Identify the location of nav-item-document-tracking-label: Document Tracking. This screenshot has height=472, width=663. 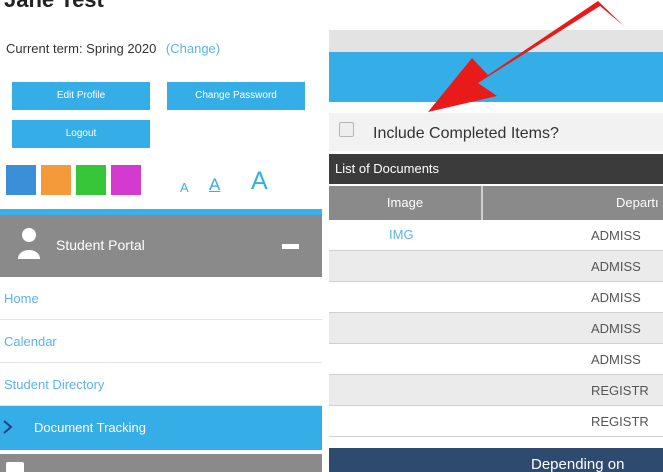
(90, 427).